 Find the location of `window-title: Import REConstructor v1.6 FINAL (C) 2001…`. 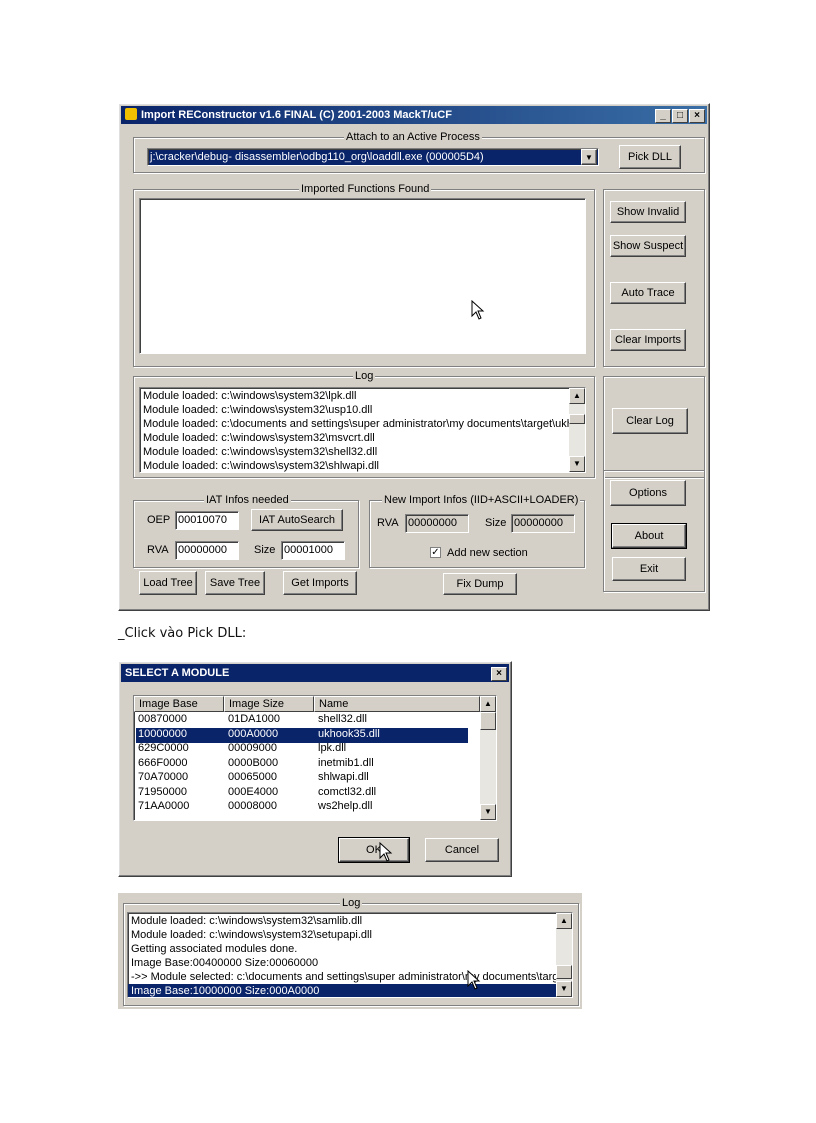

window-title: Import REConstructor v1.6 FINAL (C) 2001… is located at coordinates (296, 115).